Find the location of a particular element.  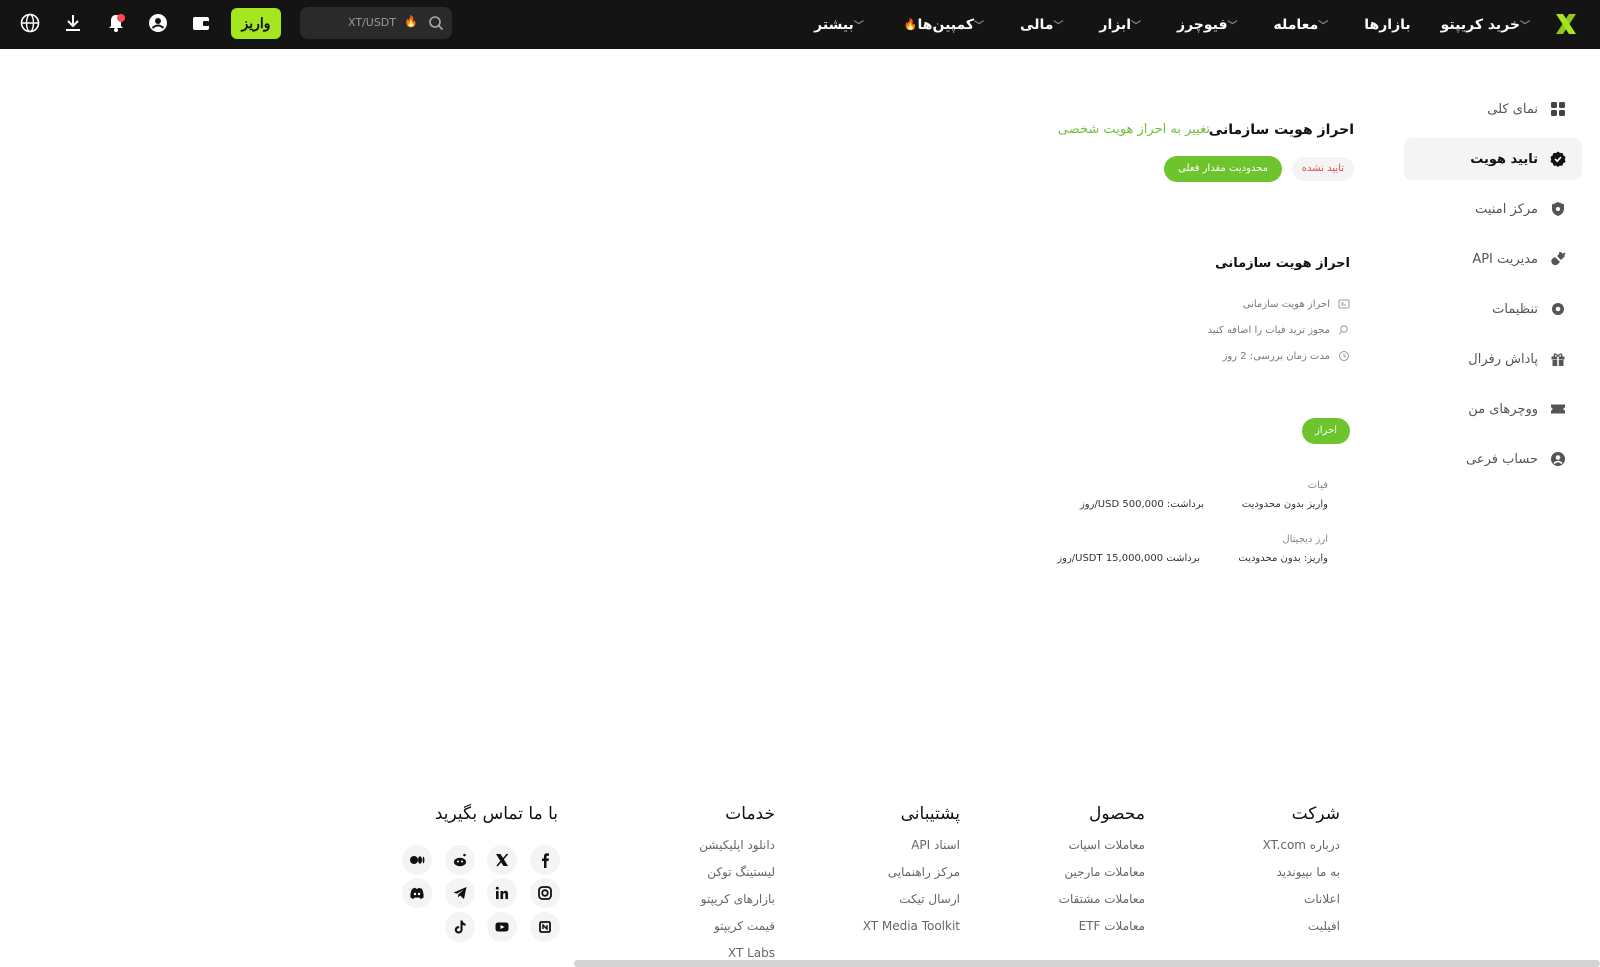

footer-link: دانلود اپلیکیشن is located at coordinates (737, 851).